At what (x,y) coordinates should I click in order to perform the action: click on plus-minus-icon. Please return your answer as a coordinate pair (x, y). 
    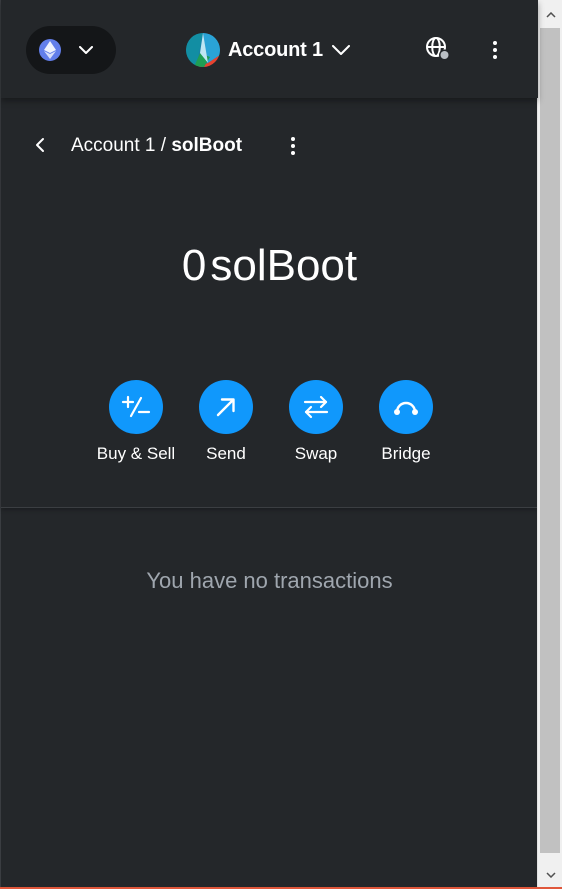
    Looking at the image, I should click on (136, 407).